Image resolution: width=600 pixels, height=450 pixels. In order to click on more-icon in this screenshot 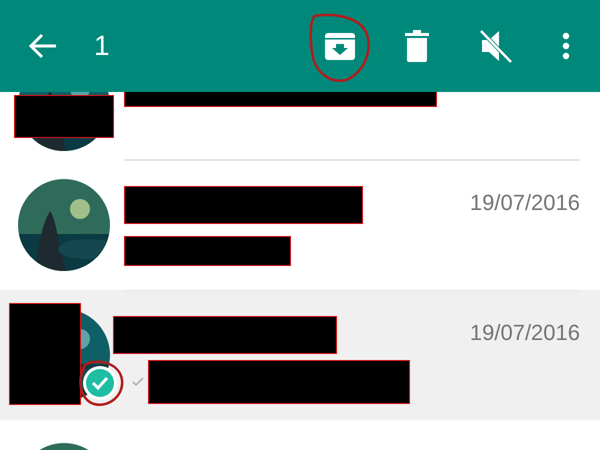, I will do `click(566, 46)`.